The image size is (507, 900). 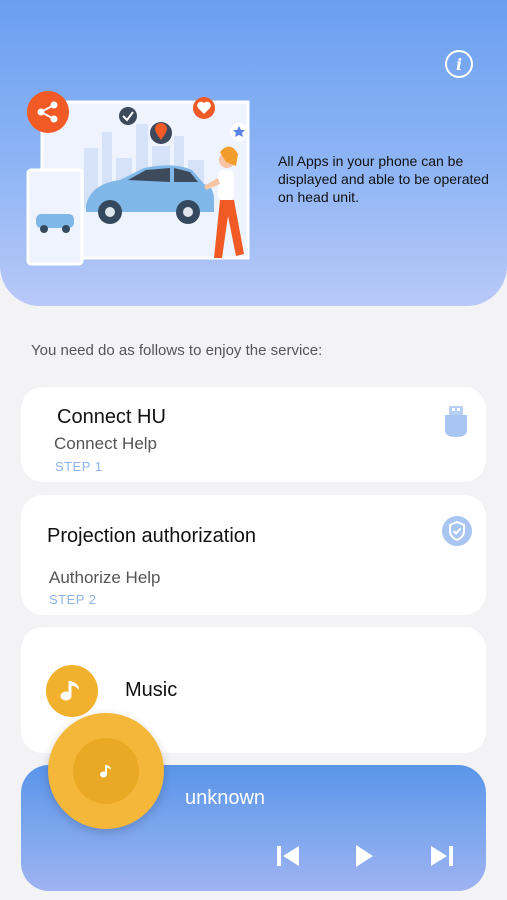 I want to click on phone-car-illustration, so click(x=138, y=178).